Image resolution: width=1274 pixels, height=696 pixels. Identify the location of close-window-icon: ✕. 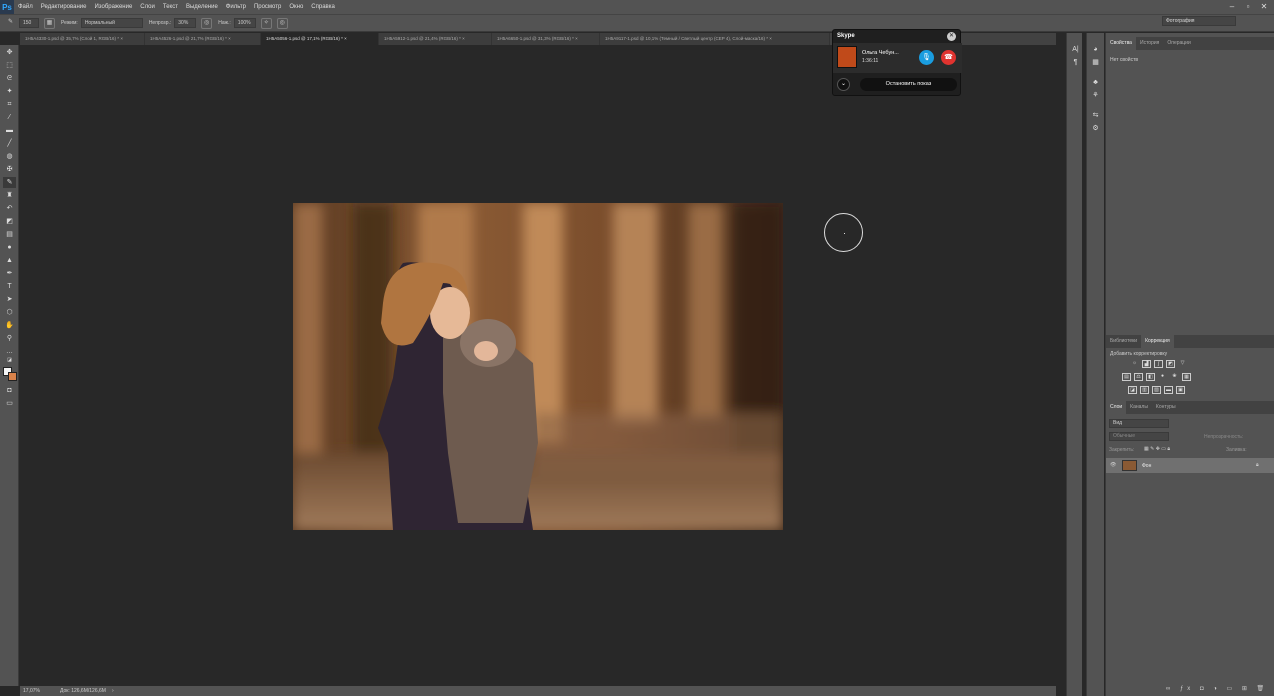
(1264, 7).